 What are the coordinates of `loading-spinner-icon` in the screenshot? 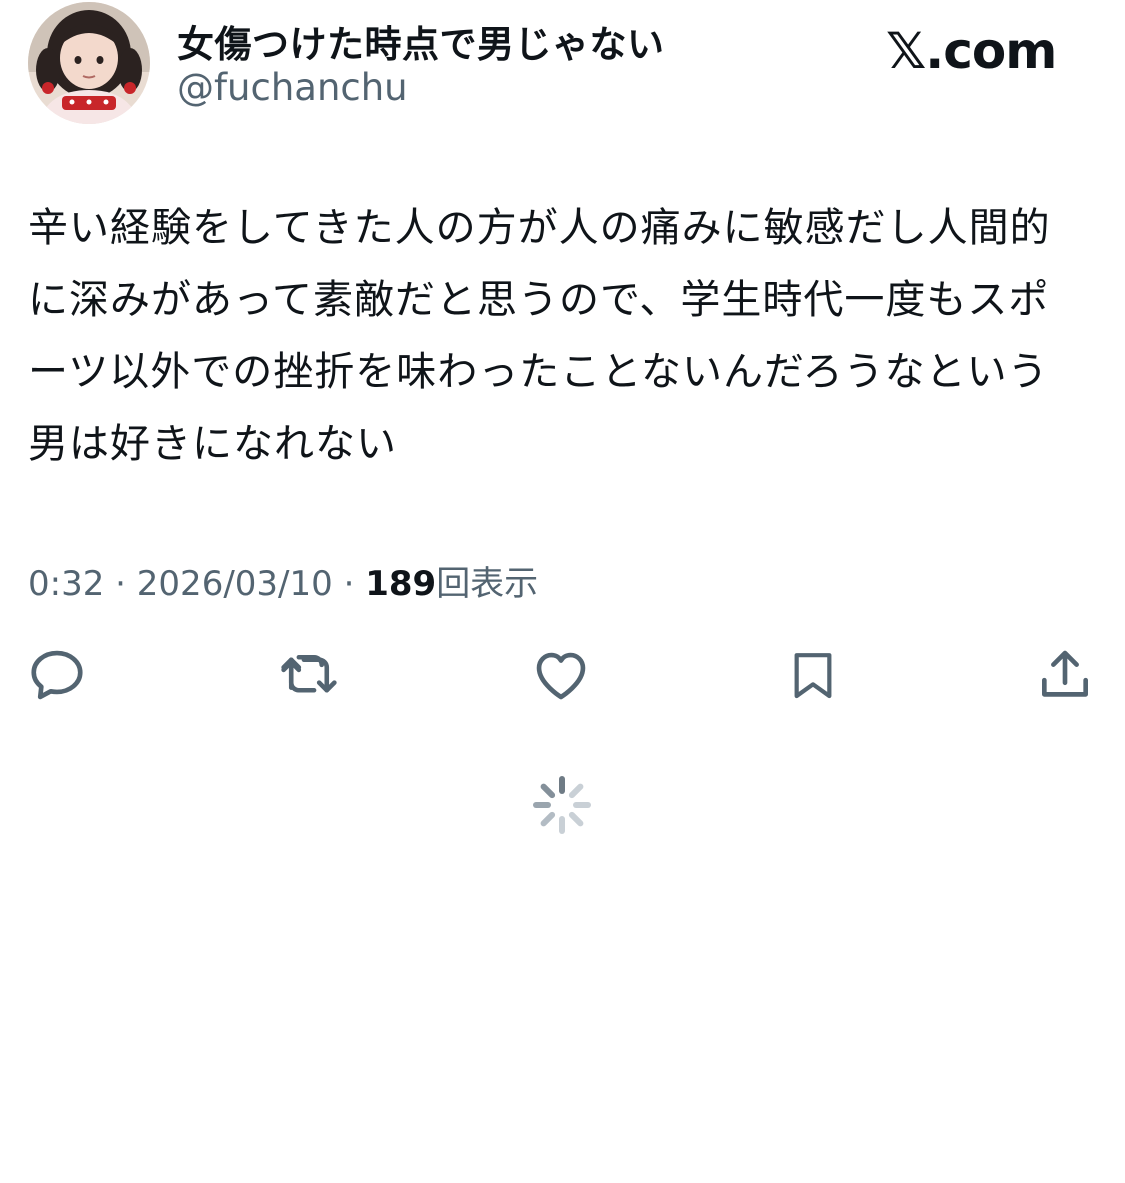 It's located at (562, 805).